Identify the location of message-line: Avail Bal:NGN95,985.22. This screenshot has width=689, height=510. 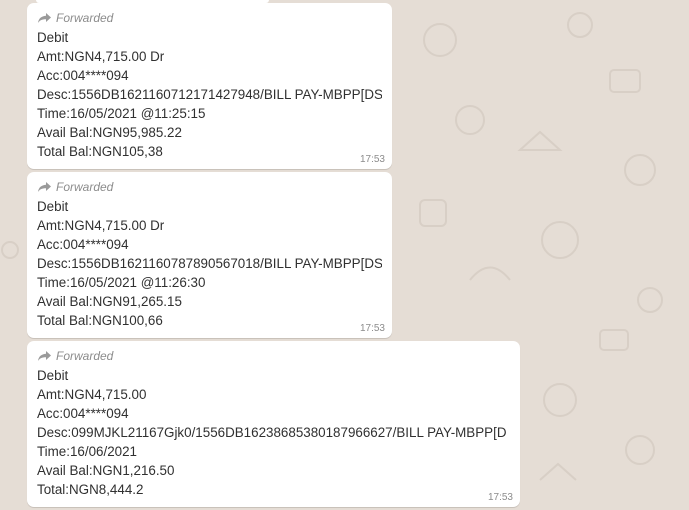
(109, 132).